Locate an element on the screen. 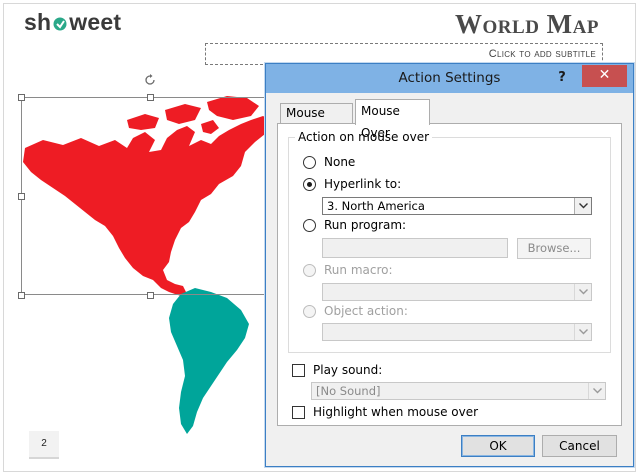 Image resolution: width=639 pixels, height=475 pixels. hyperlink-select: 3. North America is located at coordinates (457, 206).